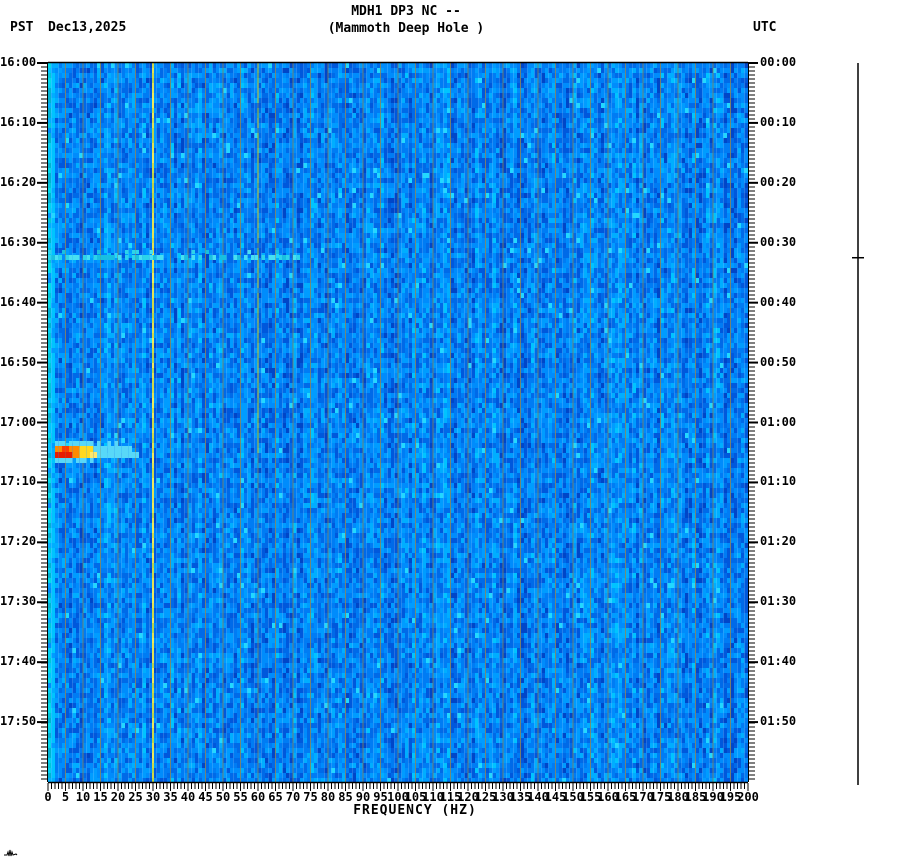 The image size is (902, 864). I want to click on timezone-left-label: PST, so click(22, 27).